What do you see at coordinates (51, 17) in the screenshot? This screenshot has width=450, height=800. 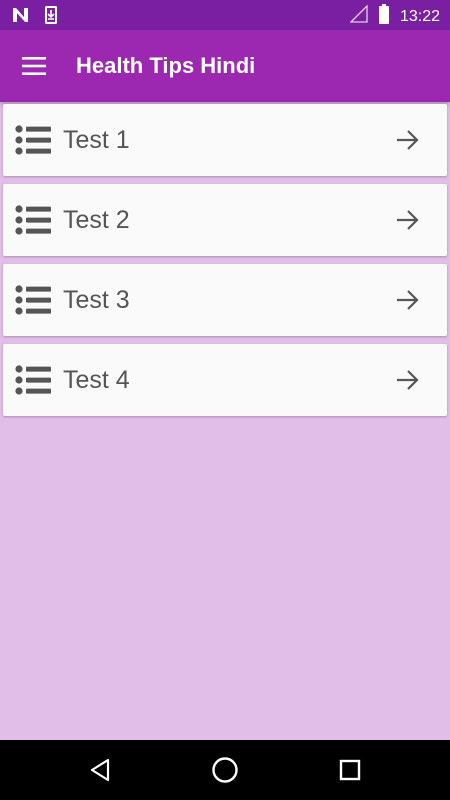 I see `download-icon` at bounding box center [51, 17].